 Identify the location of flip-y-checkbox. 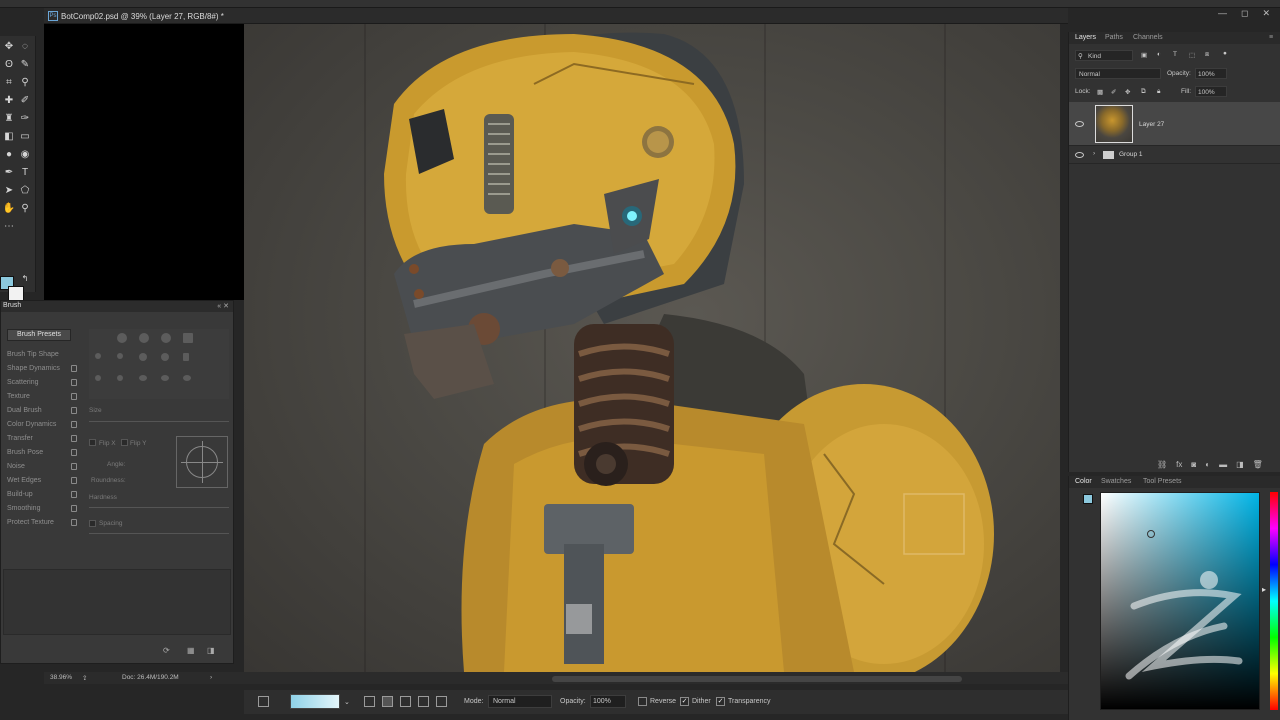
(124, 442).